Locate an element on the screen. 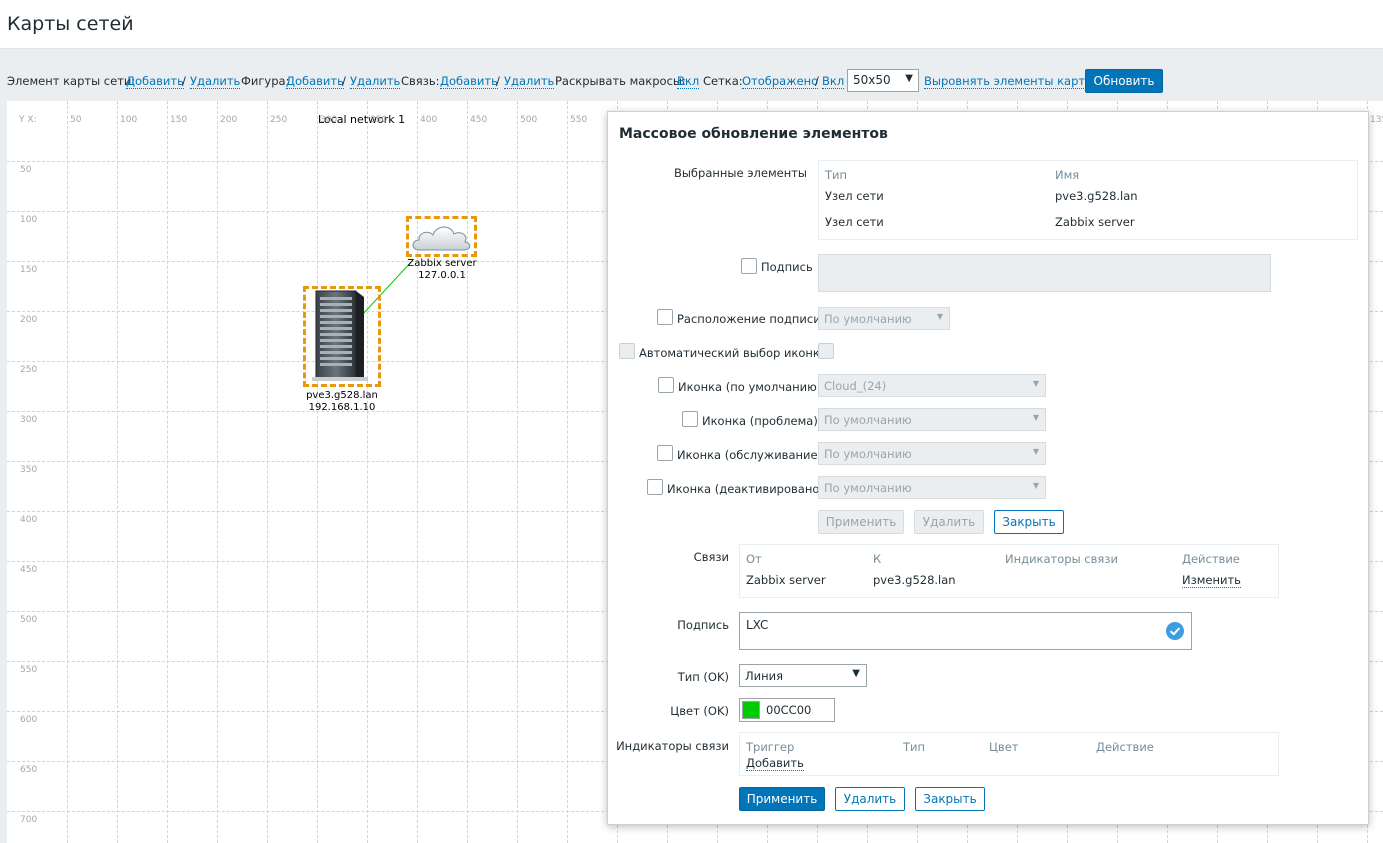 The width and height of the screenshot is (1383, 843). macros-label: Раскрывать макросы: is located at coordinates (620, 81).